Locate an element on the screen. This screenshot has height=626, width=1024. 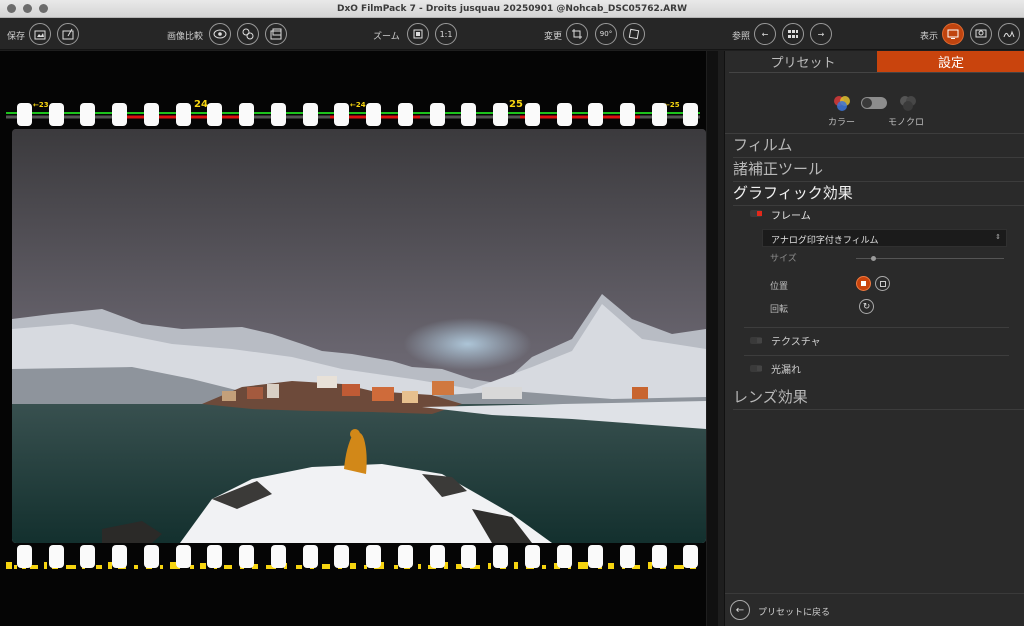
loupe-icon is located at coordinates (981, 33).